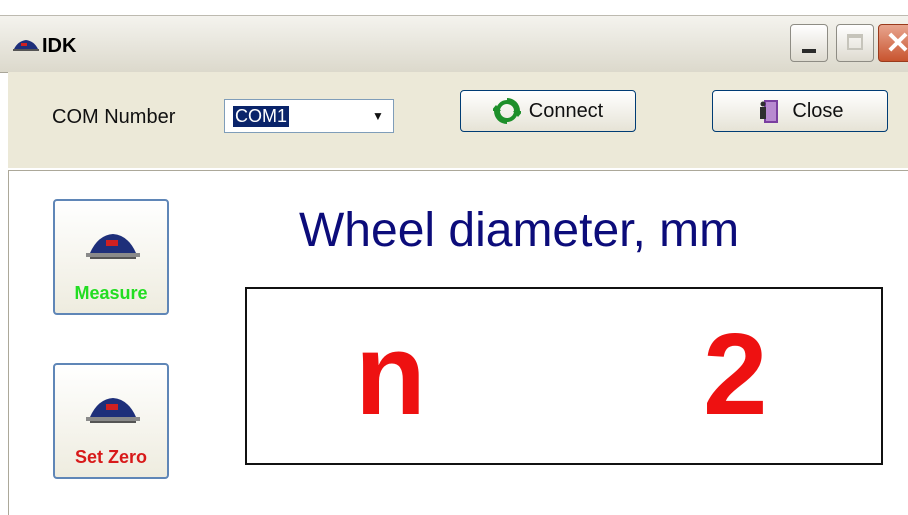 The image size is (908, 515). I want to click on readout-heading: Wheel diameter, mm, so click(519, 230).